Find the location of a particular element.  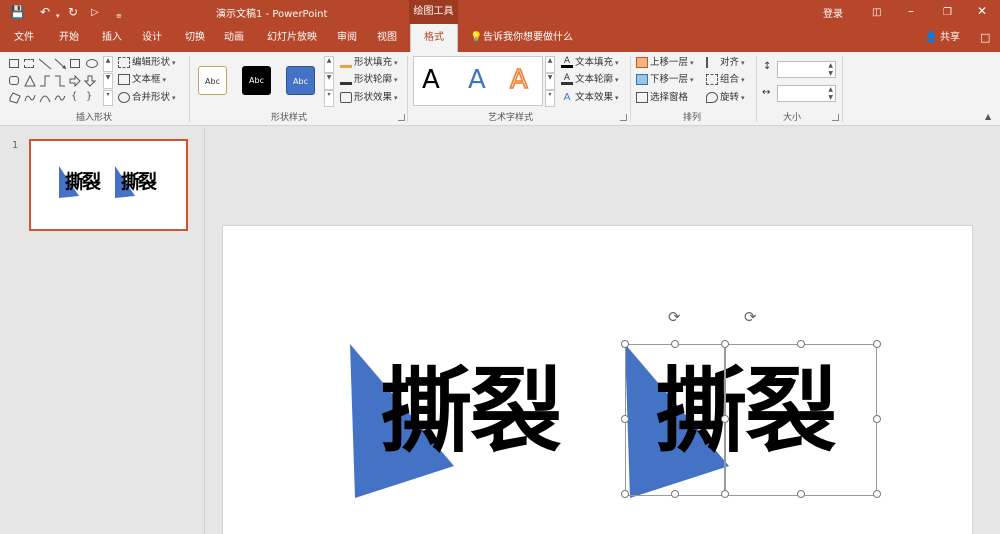

comments-icon: □ is located at coordinates (985, 38).